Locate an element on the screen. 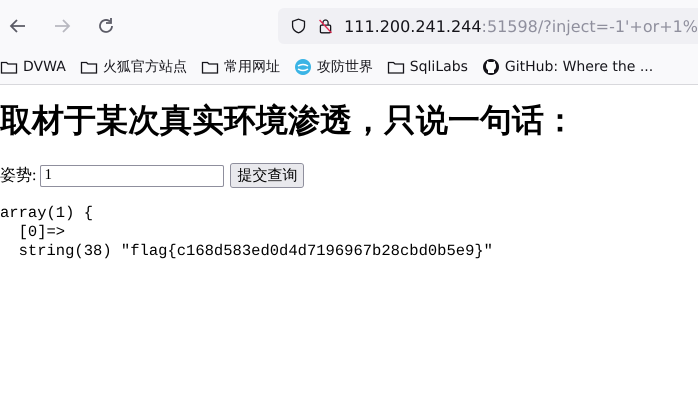 Image resolution: width=698 pixels, height=405 pixels. reload-icon is located at coordinates (106, 26).